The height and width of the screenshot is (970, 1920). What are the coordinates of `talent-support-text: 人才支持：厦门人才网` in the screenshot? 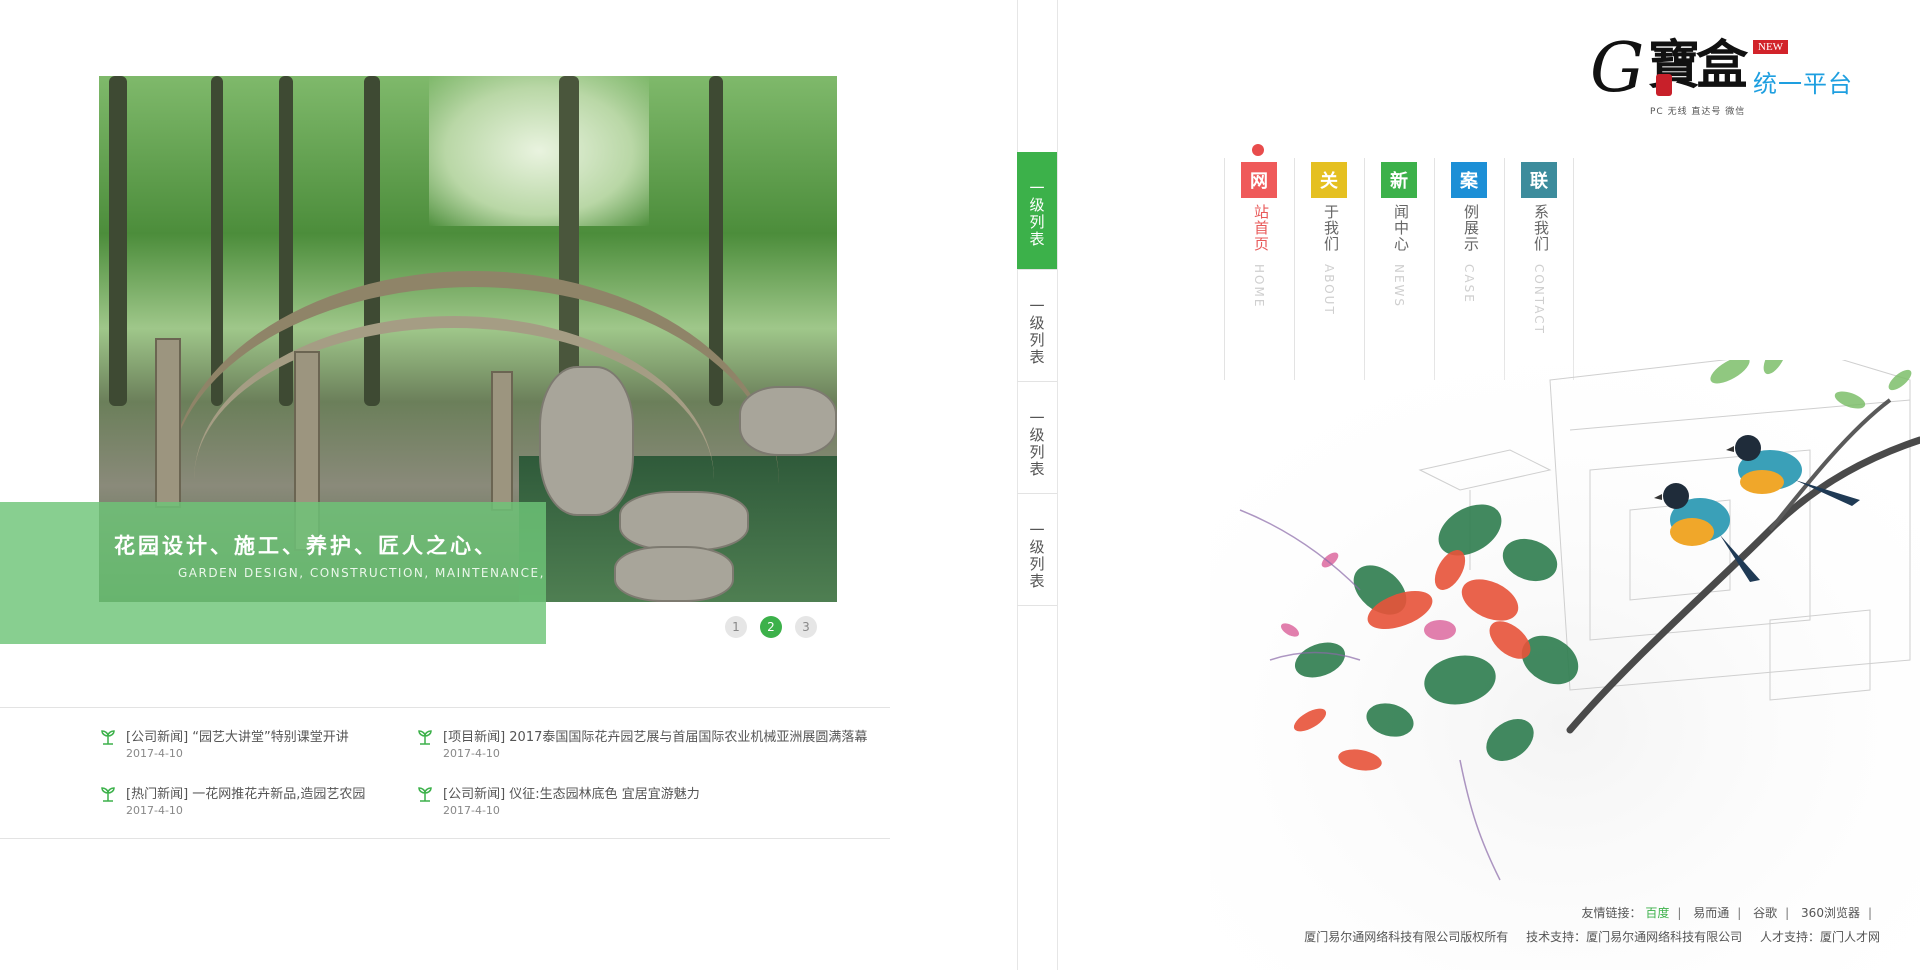 It's located at (1820, 937).